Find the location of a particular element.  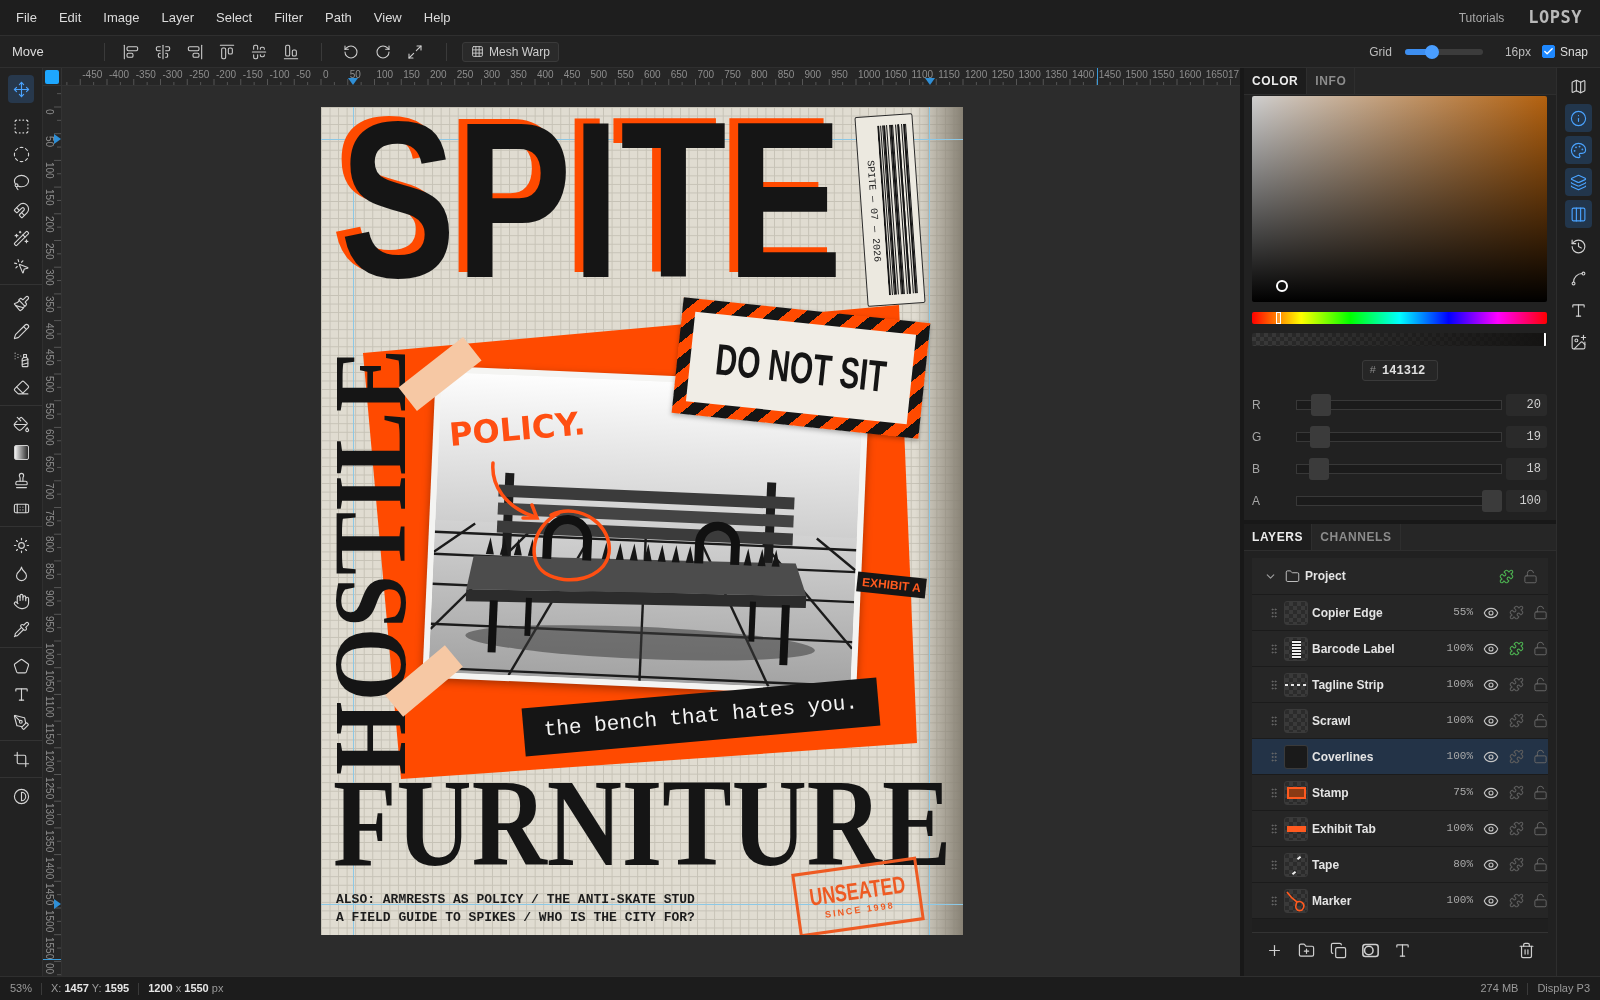

align-middle-icon is located at coordinates (259, 51).